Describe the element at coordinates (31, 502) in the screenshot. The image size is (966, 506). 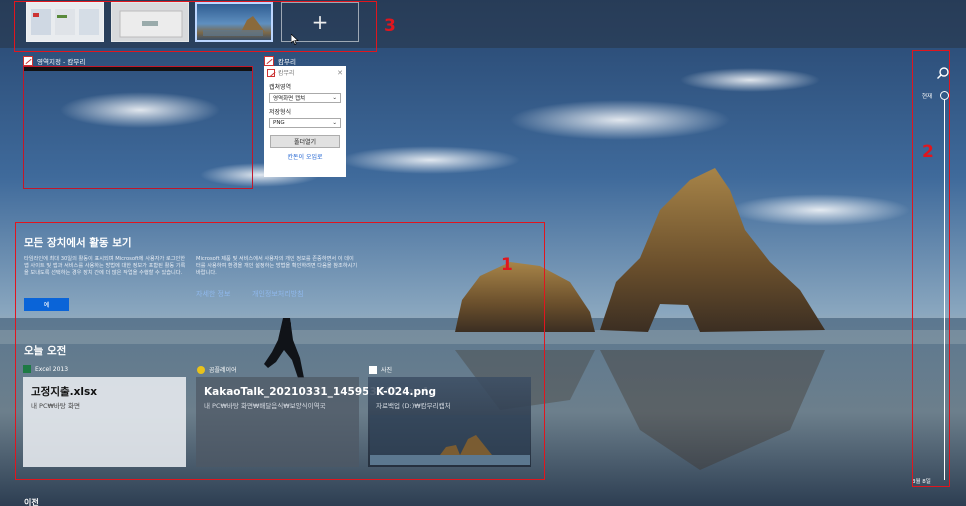
I see `earlier-heading: 이전` at that location.